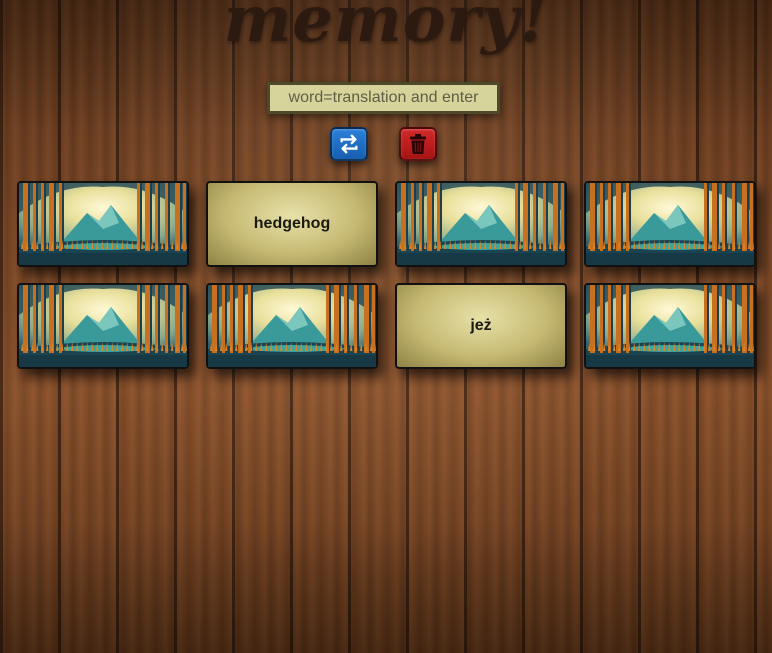  I want to click on delete-button, so click(418, 144).